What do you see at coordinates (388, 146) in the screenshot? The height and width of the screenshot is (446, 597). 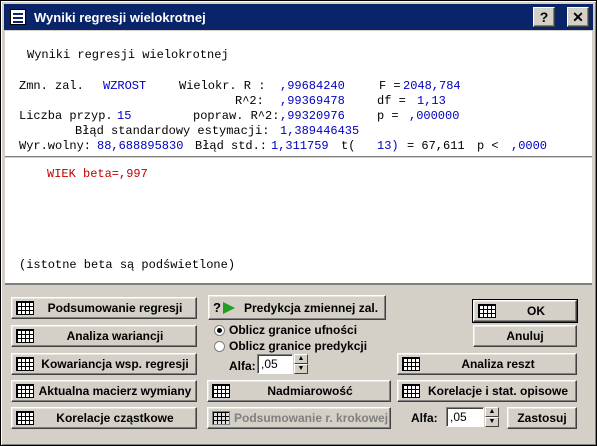 I see `t-df: 13)` at bounding box center [388, 146].